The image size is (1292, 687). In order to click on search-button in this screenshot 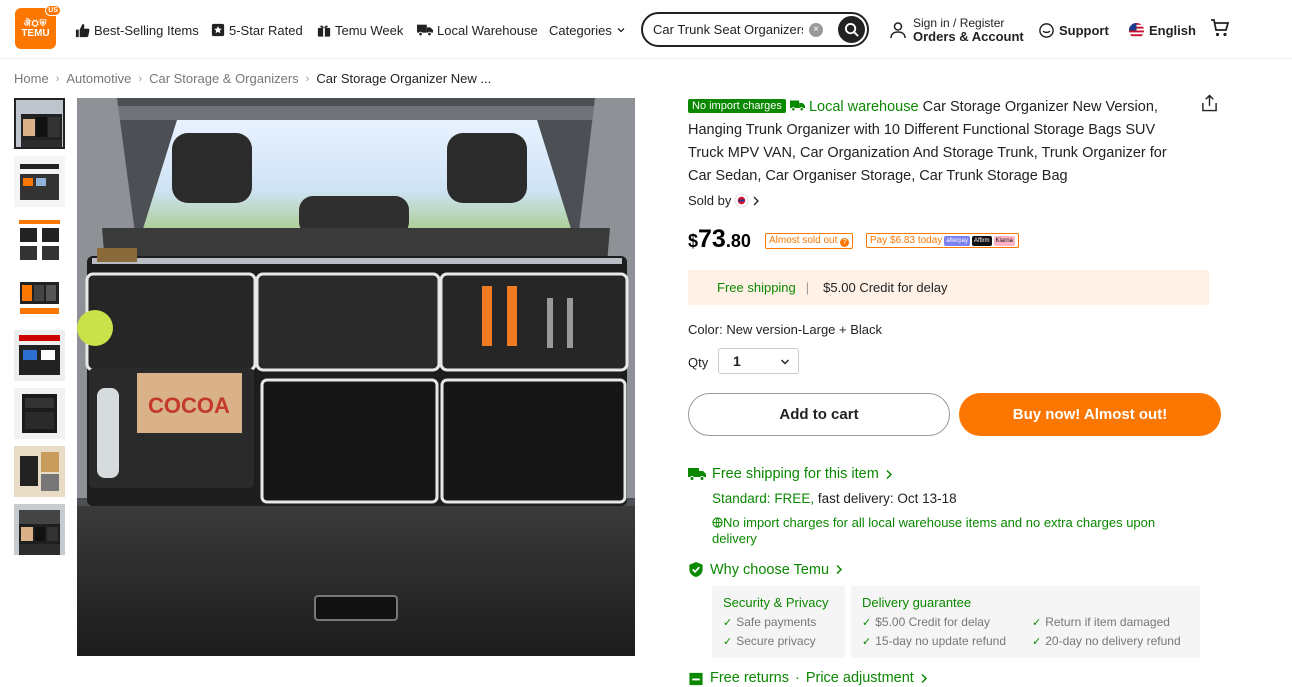, I will do `click(851, 29)`.